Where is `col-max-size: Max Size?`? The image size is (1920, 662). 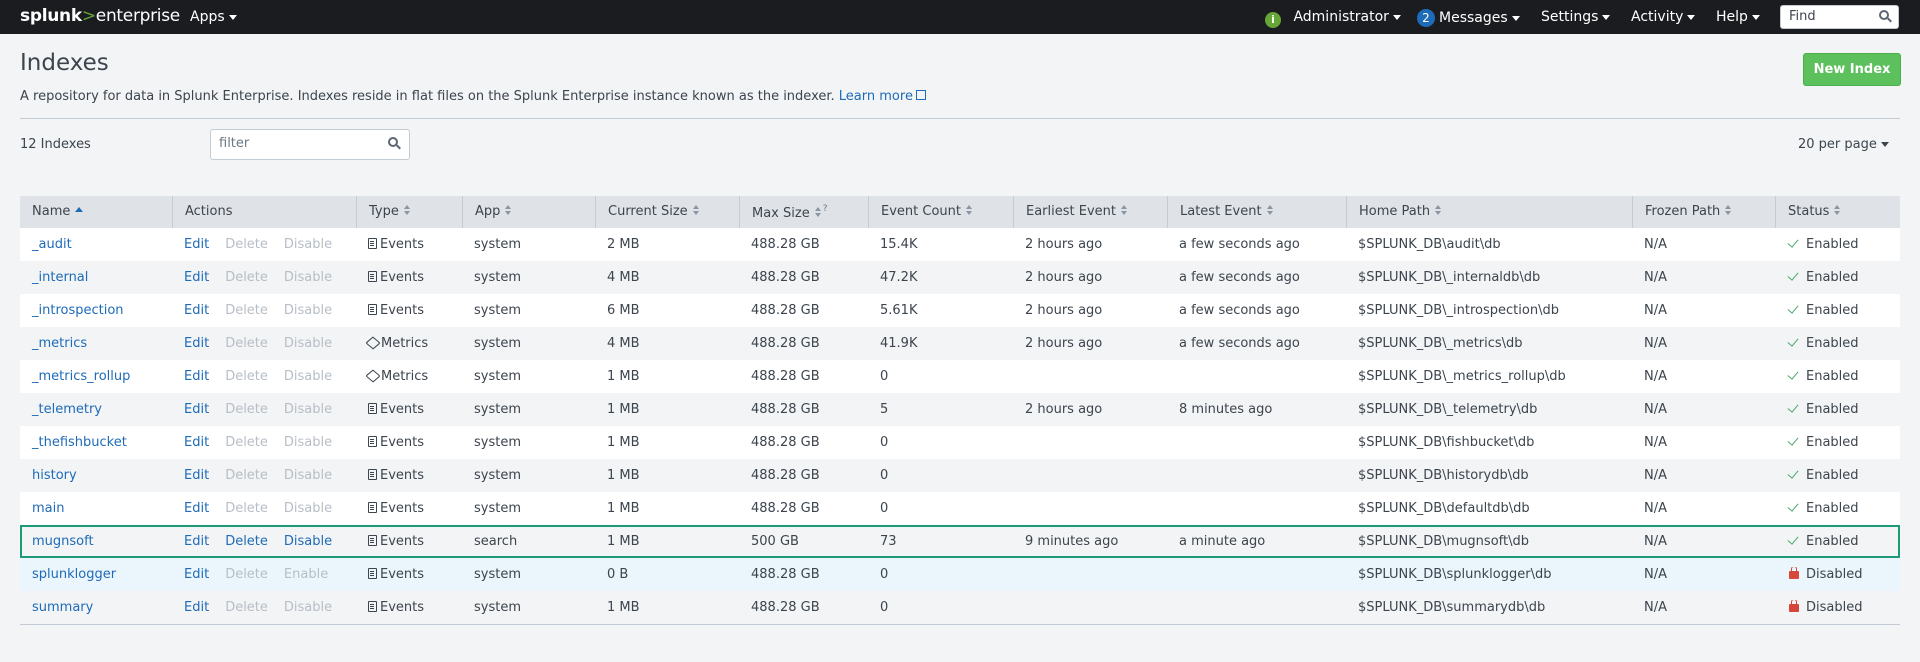
col-max-size: Max Size? is located at coordinates (803, 212).